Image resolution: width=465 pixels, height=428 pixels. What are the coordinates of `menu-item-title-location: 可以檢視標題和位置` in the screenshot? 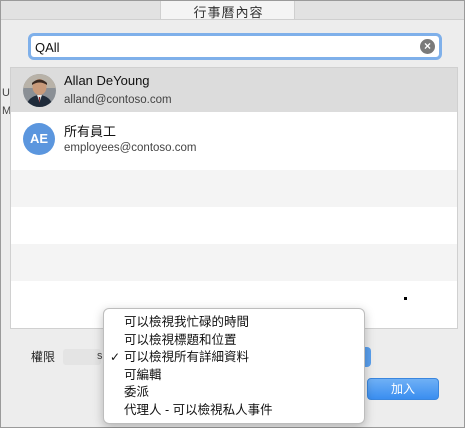 It's located at (234, 341).